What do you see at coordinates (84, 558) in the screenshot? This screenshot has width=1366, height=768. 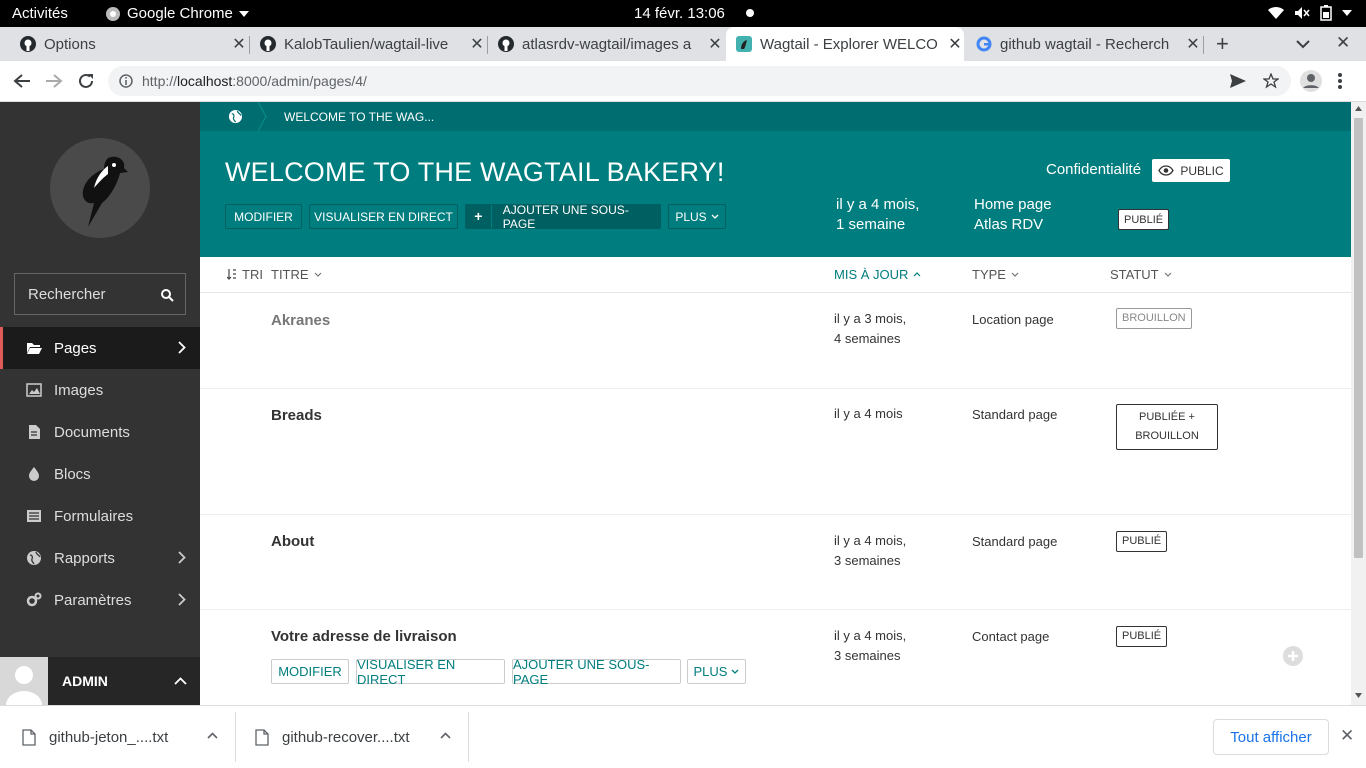 I see `sidebar-item-label: Rapports` at bounding box center [84, 558].